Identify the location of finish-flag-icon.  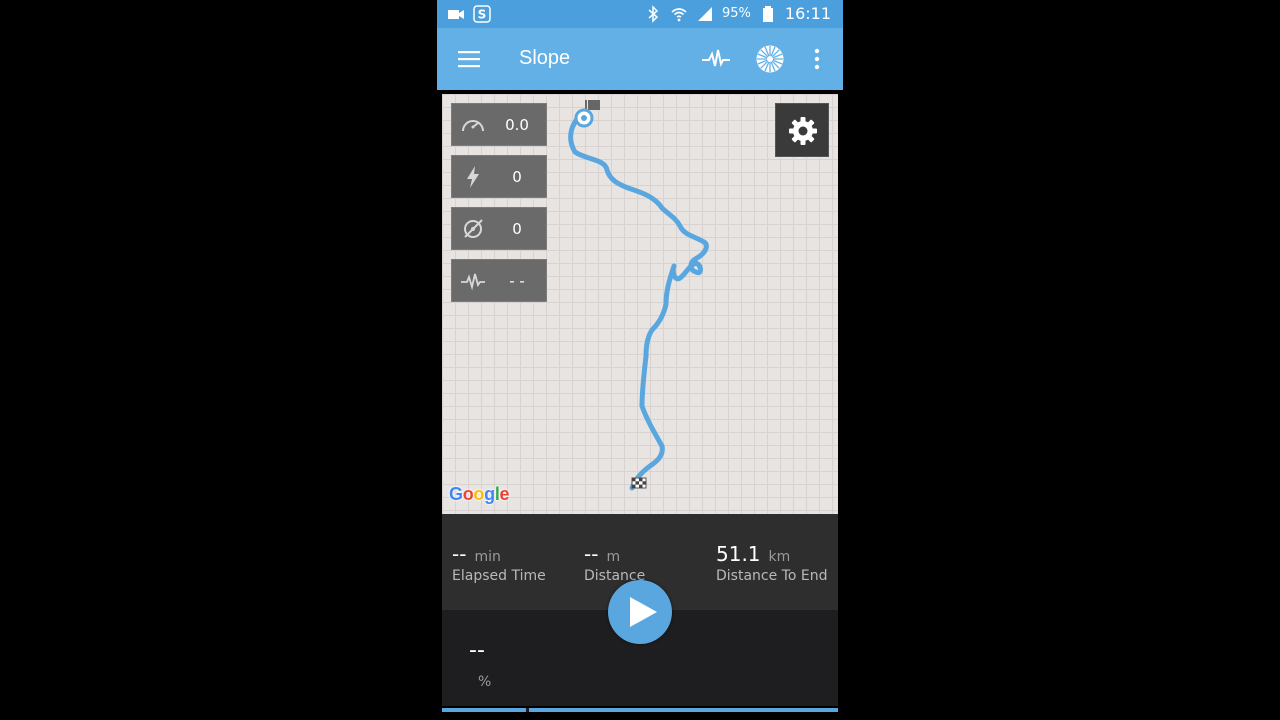
(639, 483).